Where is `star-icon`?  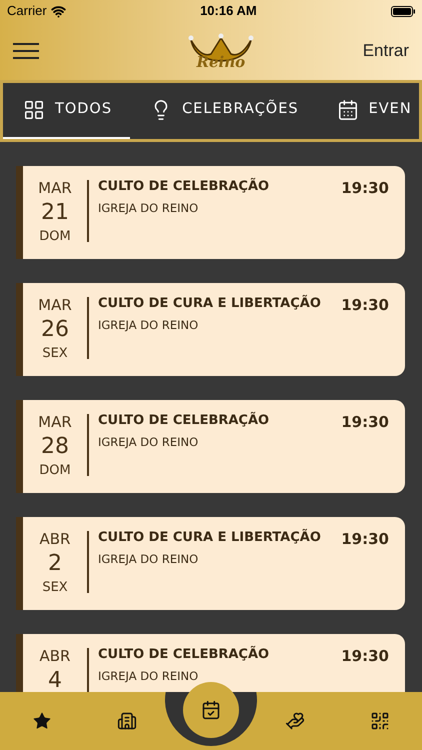
star-icon is located at coordinates (42, 721).